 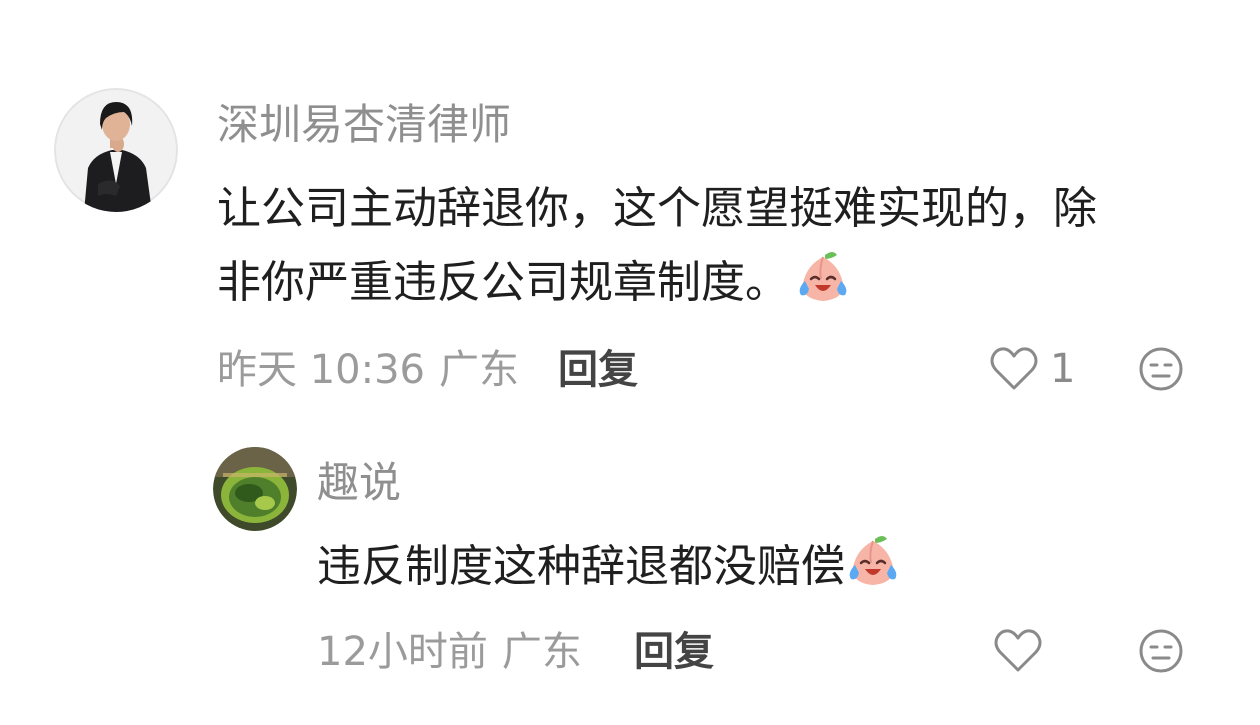 I want to click on like-button: 1, so click(x=1032, y=369).